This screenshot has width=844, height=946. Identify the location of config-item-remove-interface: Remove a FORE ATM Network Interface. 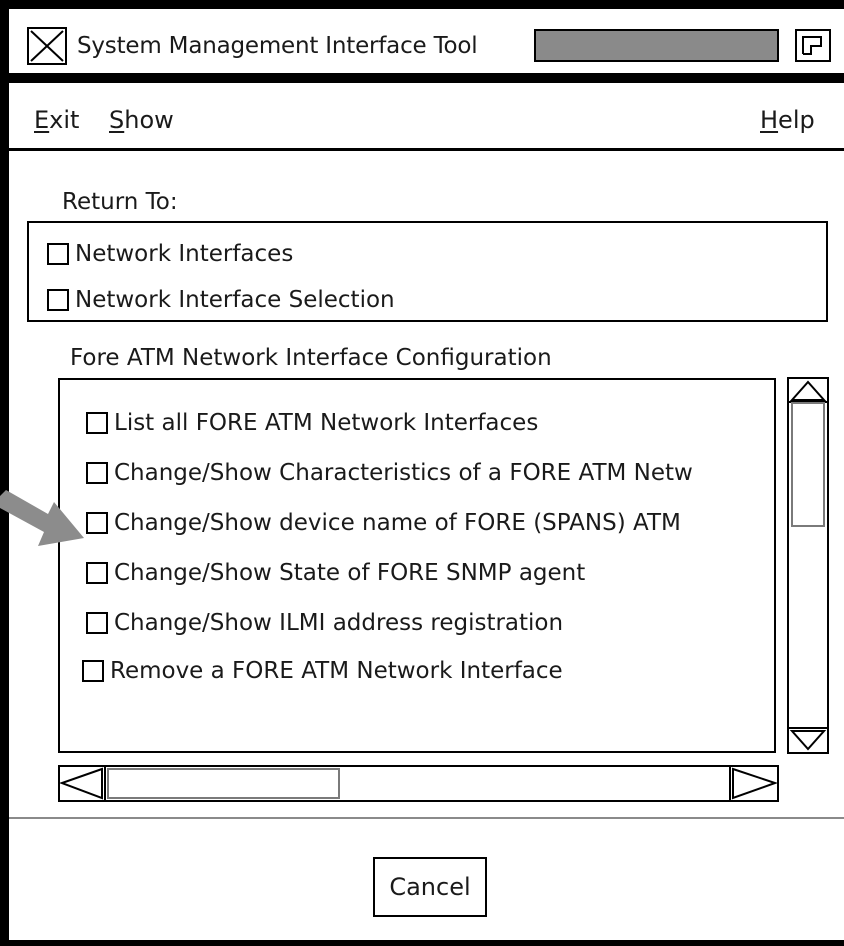
(322, 671).